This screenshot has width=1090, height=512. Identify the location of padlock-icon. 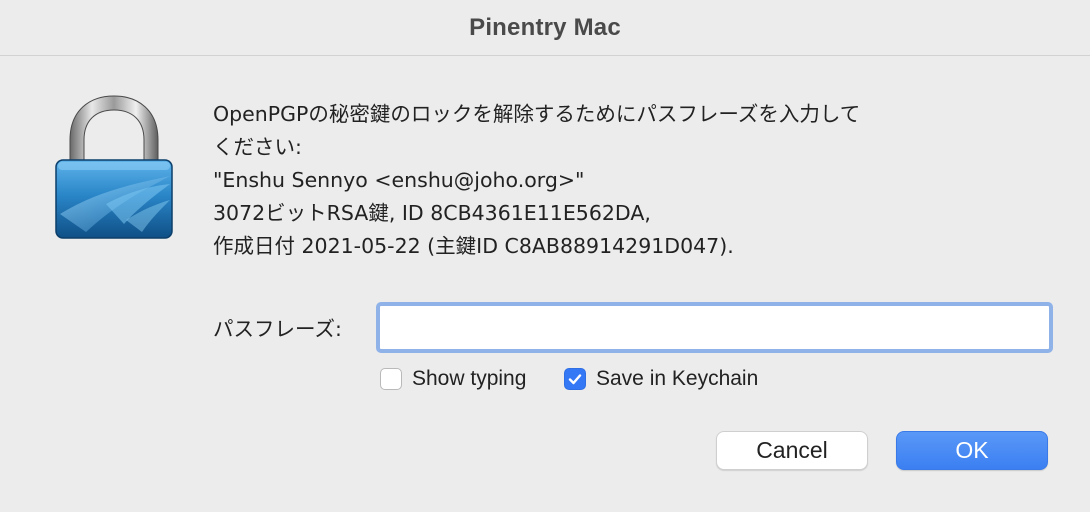
(114, 167).